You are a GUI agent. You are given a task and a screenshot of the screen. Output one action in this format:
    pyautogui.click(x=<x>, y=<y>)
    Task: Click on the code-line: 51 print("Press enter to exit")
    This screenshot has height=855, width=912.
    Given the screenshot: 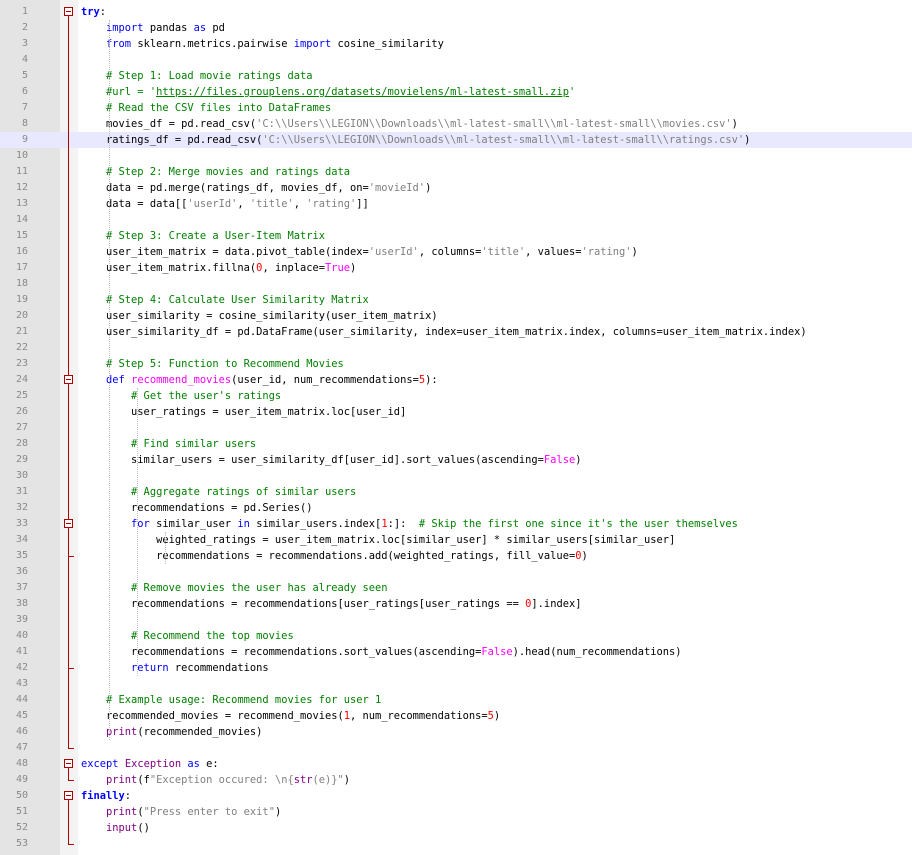 What is the action you would take?
    pyautogui.click(x=456, y=812)
    